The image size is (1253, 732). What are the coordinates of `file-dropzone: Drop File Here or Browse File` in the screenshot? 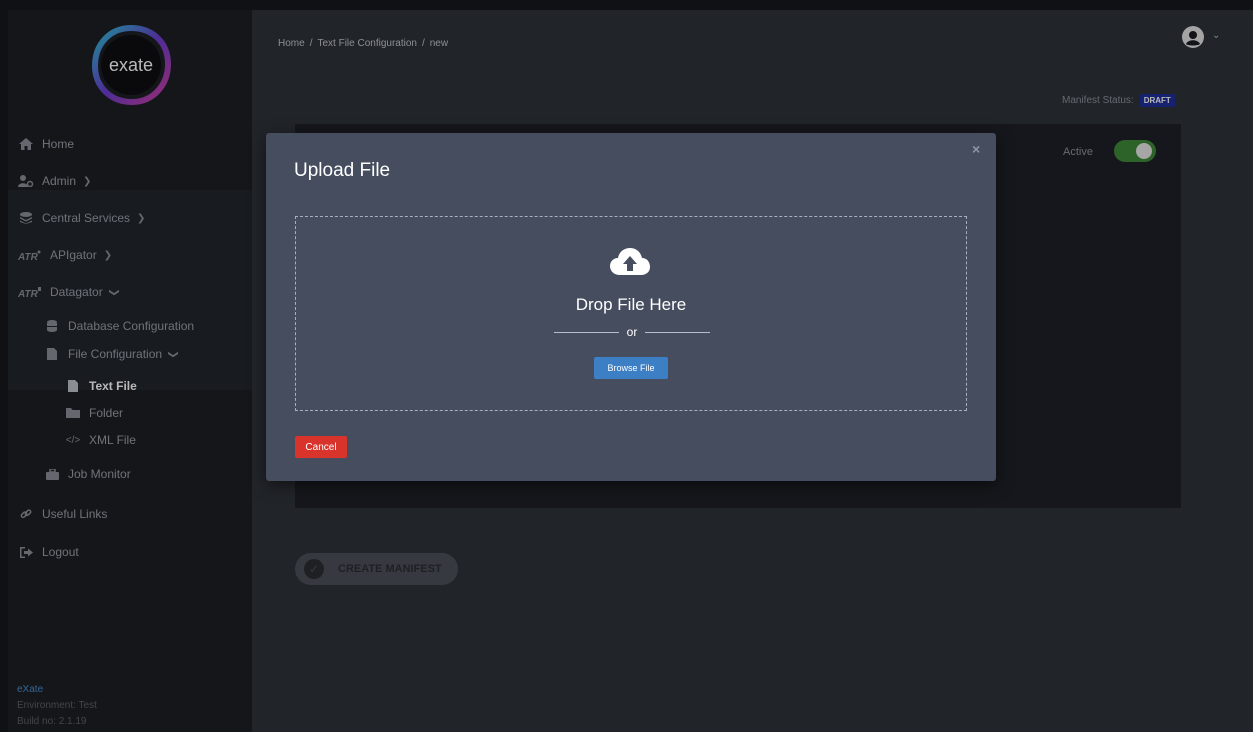 It's located at (631, 313).